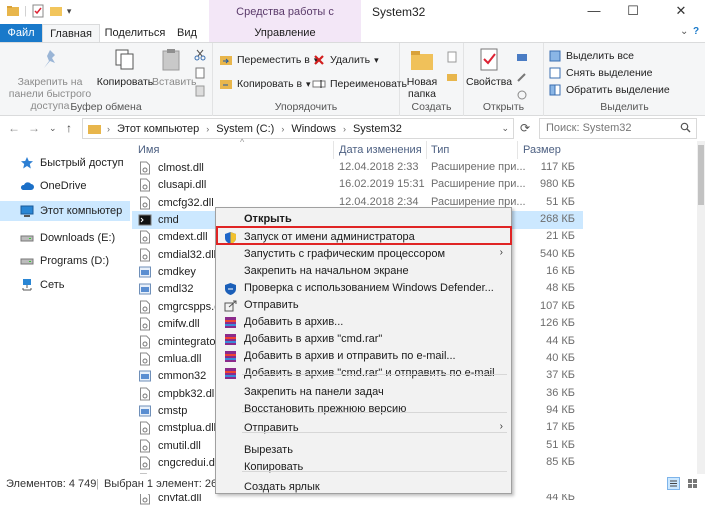  I want to click on menu-item: Копировать, so click(363, 467).